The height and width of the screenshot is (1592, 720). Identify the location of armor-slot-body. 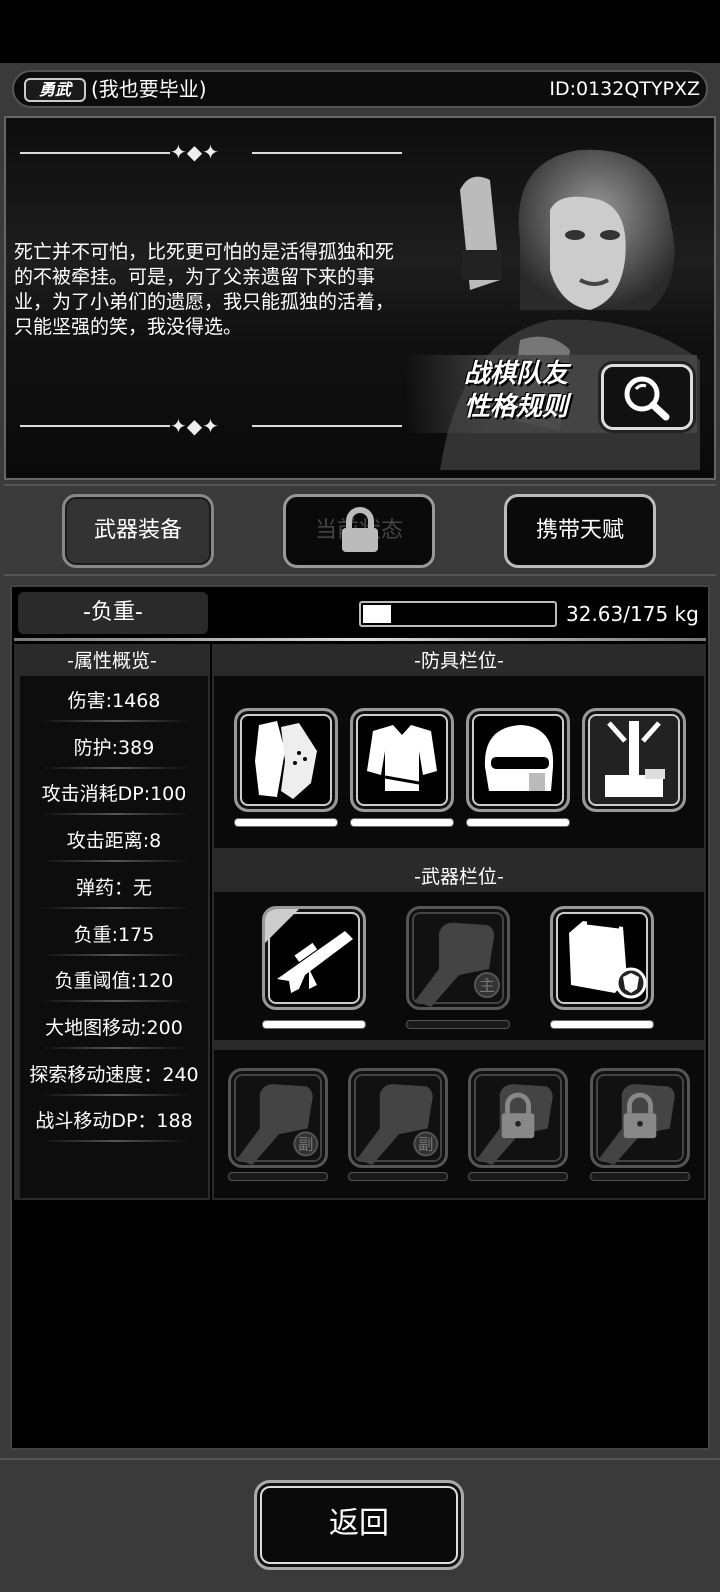
(402, 760).